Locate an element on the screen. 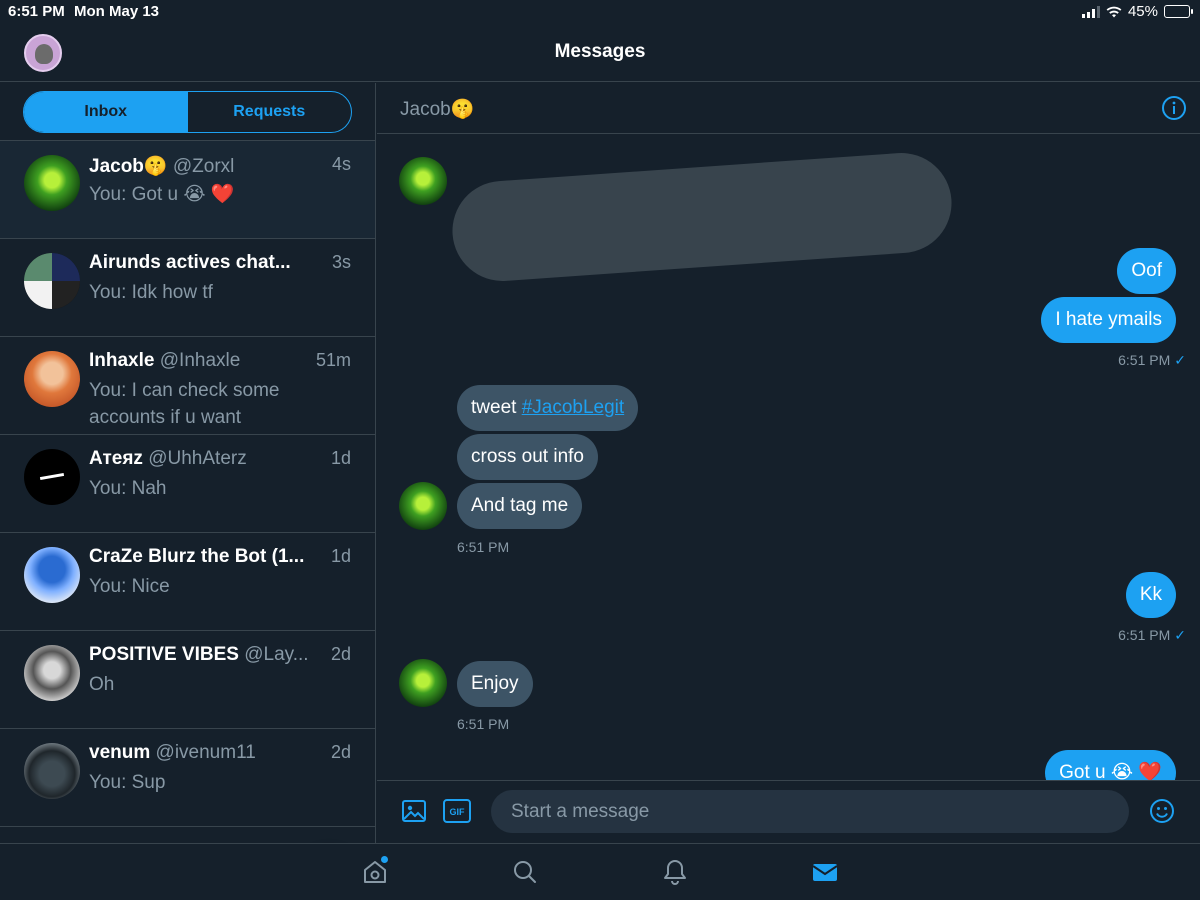  svg-text: GIF is located at coordinates (458, 812).